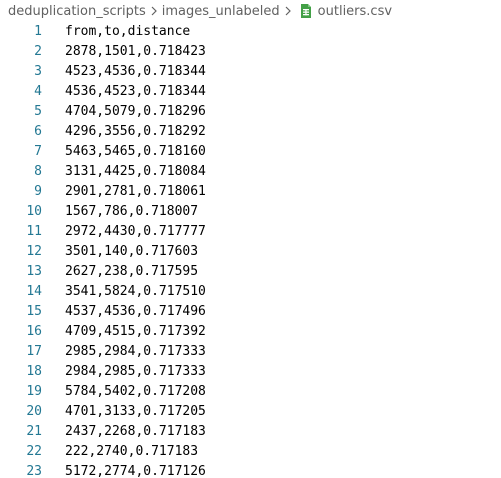  I want to click on line-text: 2878,1501,0.718423, so click(135, 52).